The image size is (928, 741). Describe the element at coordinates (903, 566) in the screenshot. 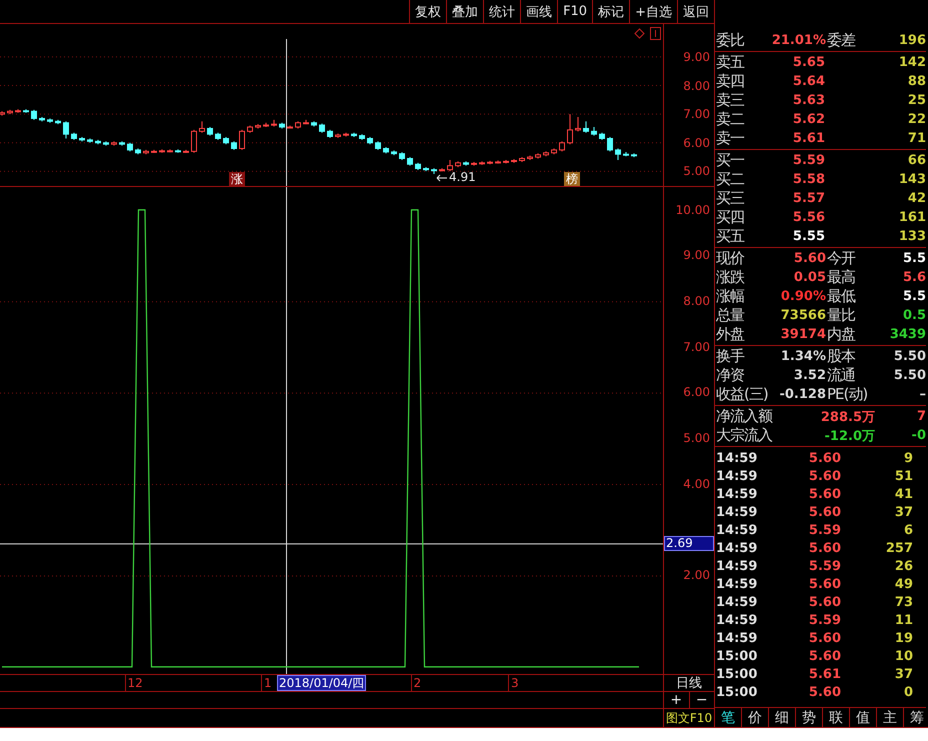

I see `trade-volume: 26` at that location.